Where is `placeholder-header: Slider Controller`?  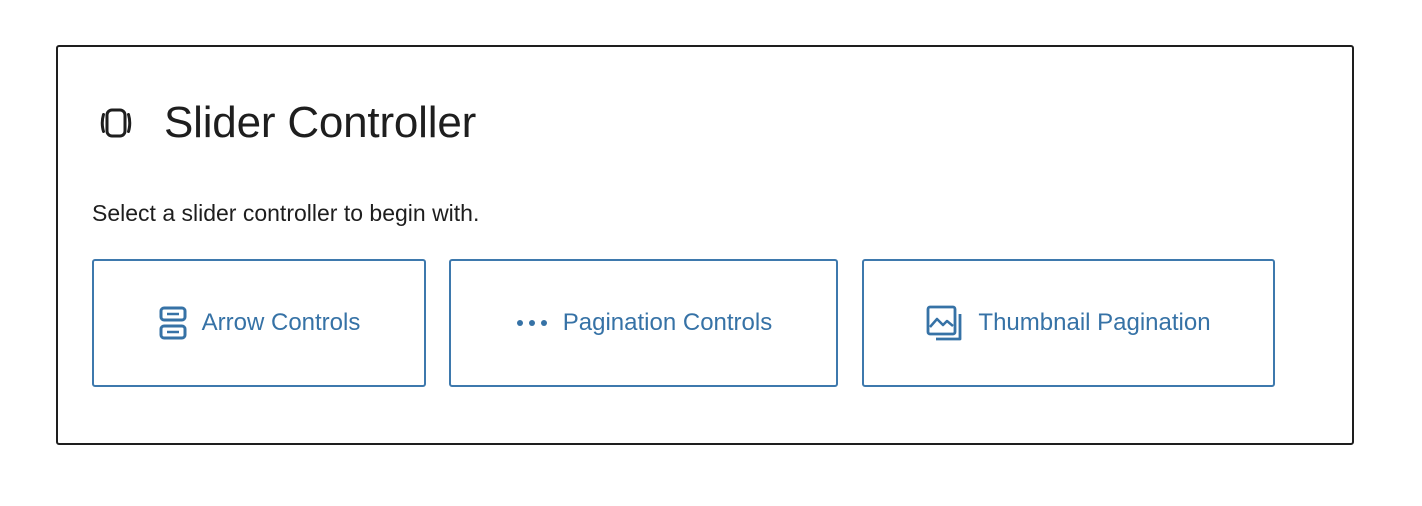 placeholder-header: Slider Controller is located at coordinates (287, 123).